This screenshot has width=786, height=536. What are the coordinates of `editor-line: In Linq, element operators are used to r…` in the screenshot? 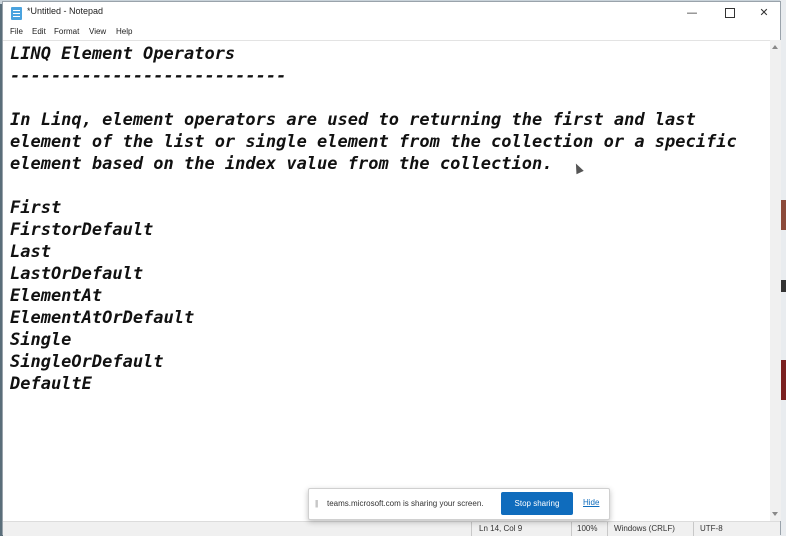 It's located at (373, 120).